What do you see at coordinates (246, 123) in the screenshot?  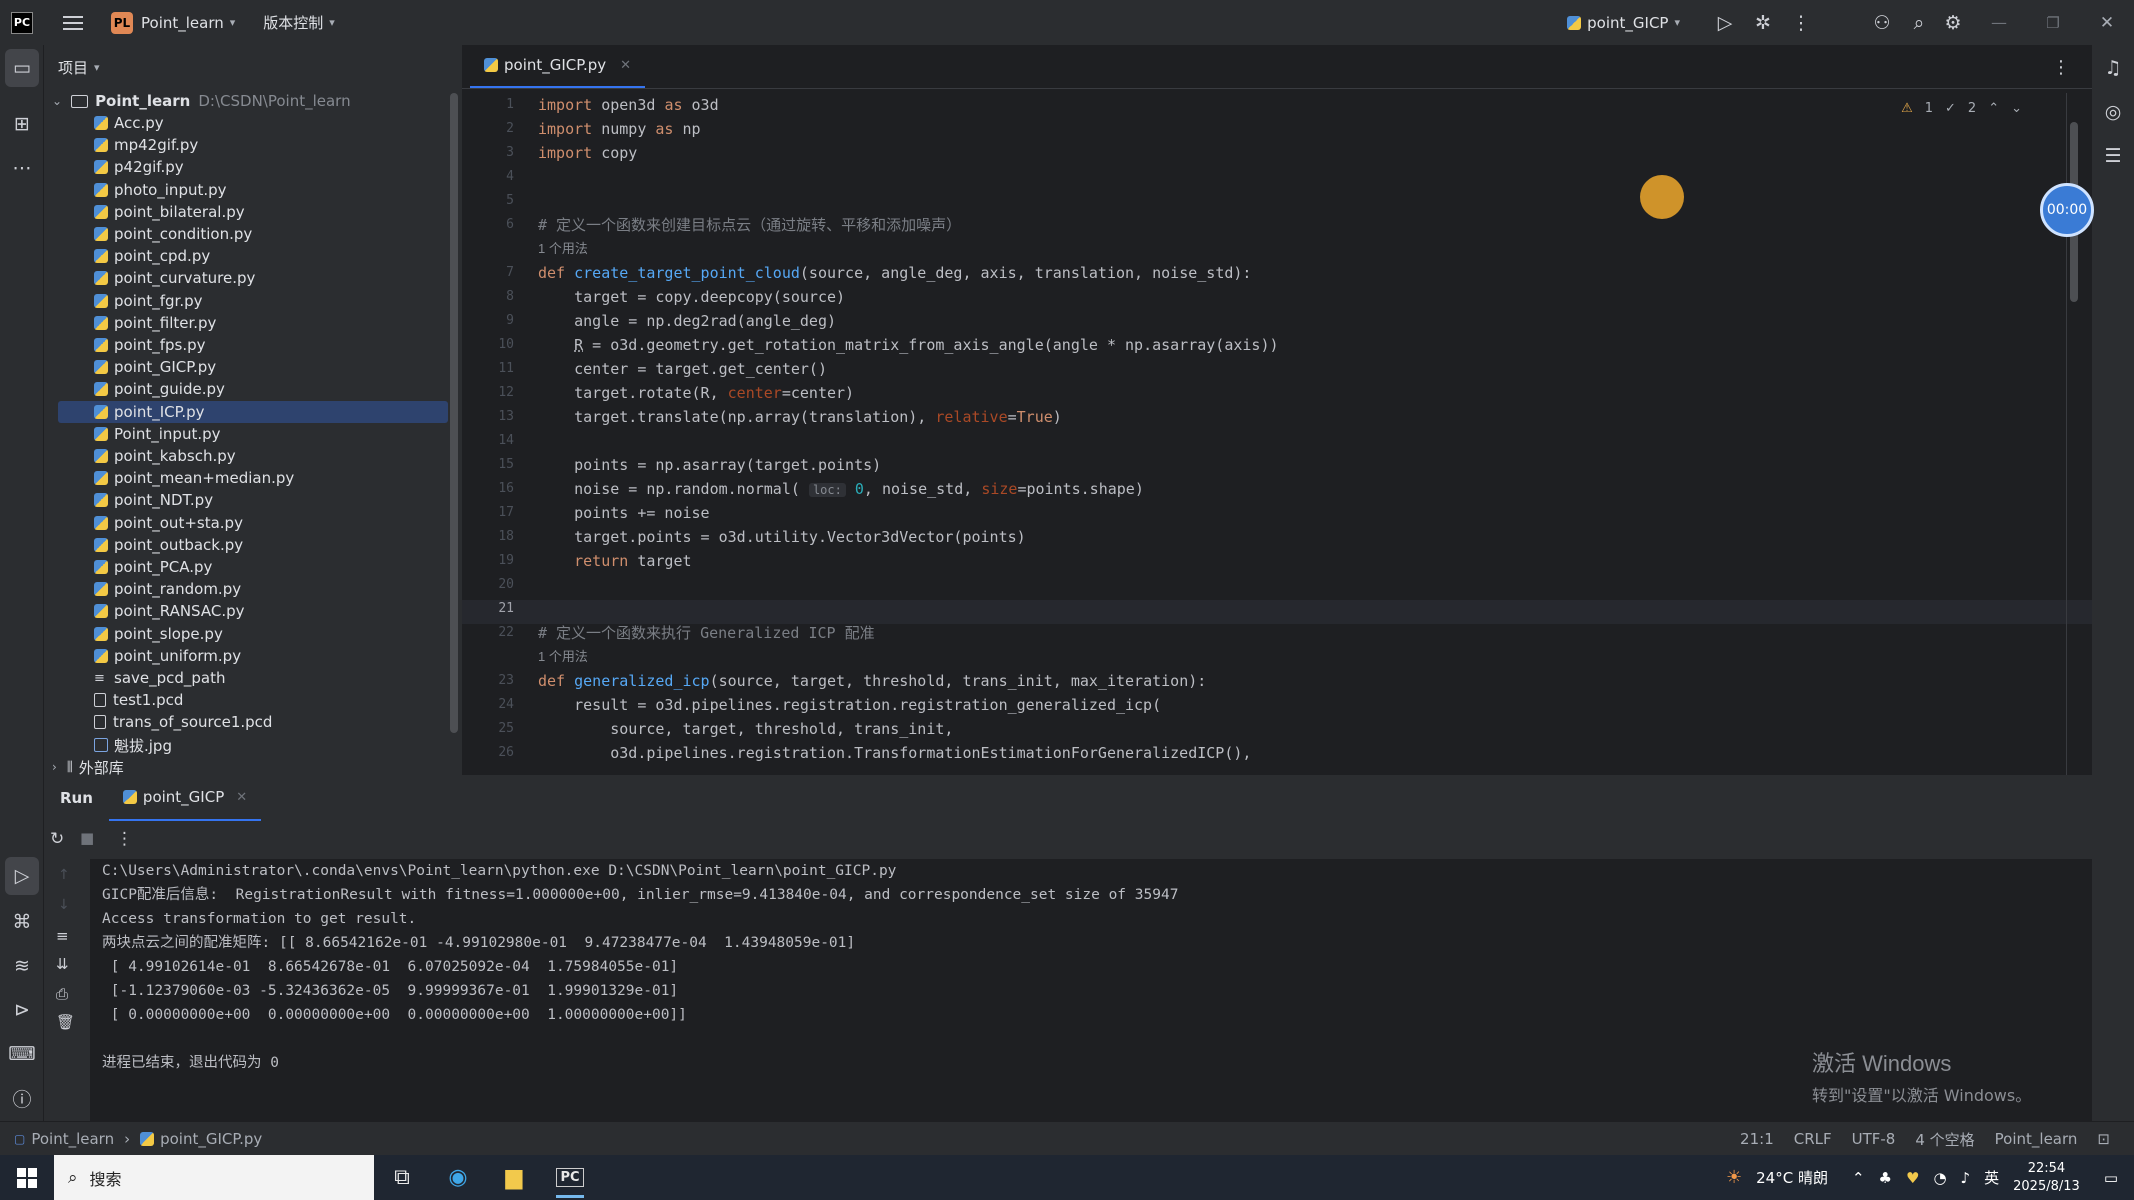 I see `file-item: Acc.py` at bounding box center [246, 123].